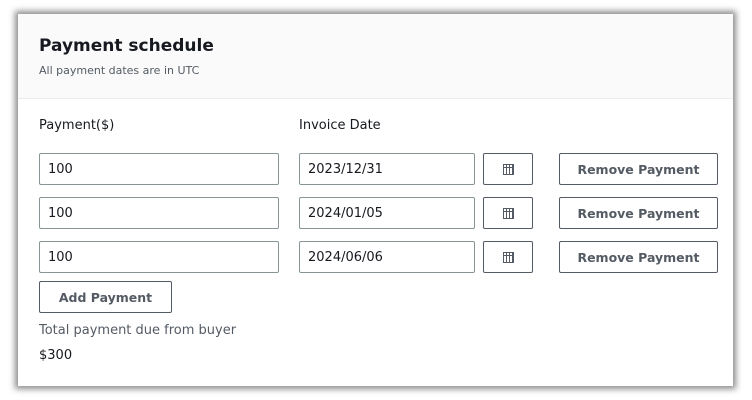  What do you see at coordinates (340, 125) in the screenshot?
I see `invoice-date-label: Invoice Date` at bounding box center [340, 125].